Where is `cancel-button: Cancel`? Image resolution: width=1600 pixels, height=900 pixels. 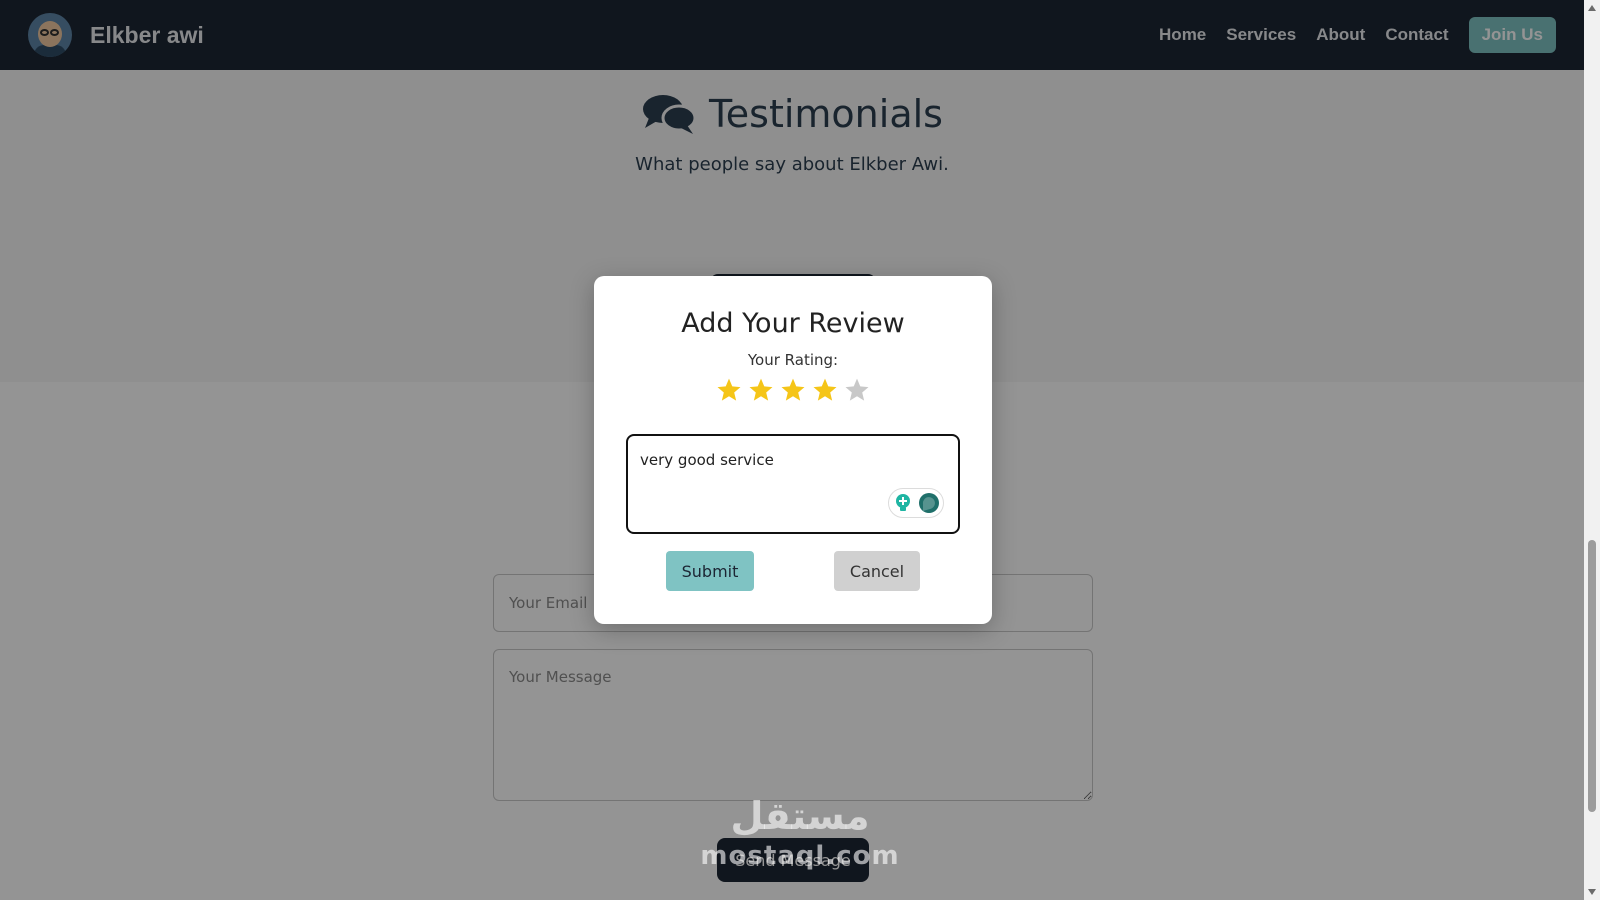
cancel-button: Cancel is located at coordinates (877, 571).